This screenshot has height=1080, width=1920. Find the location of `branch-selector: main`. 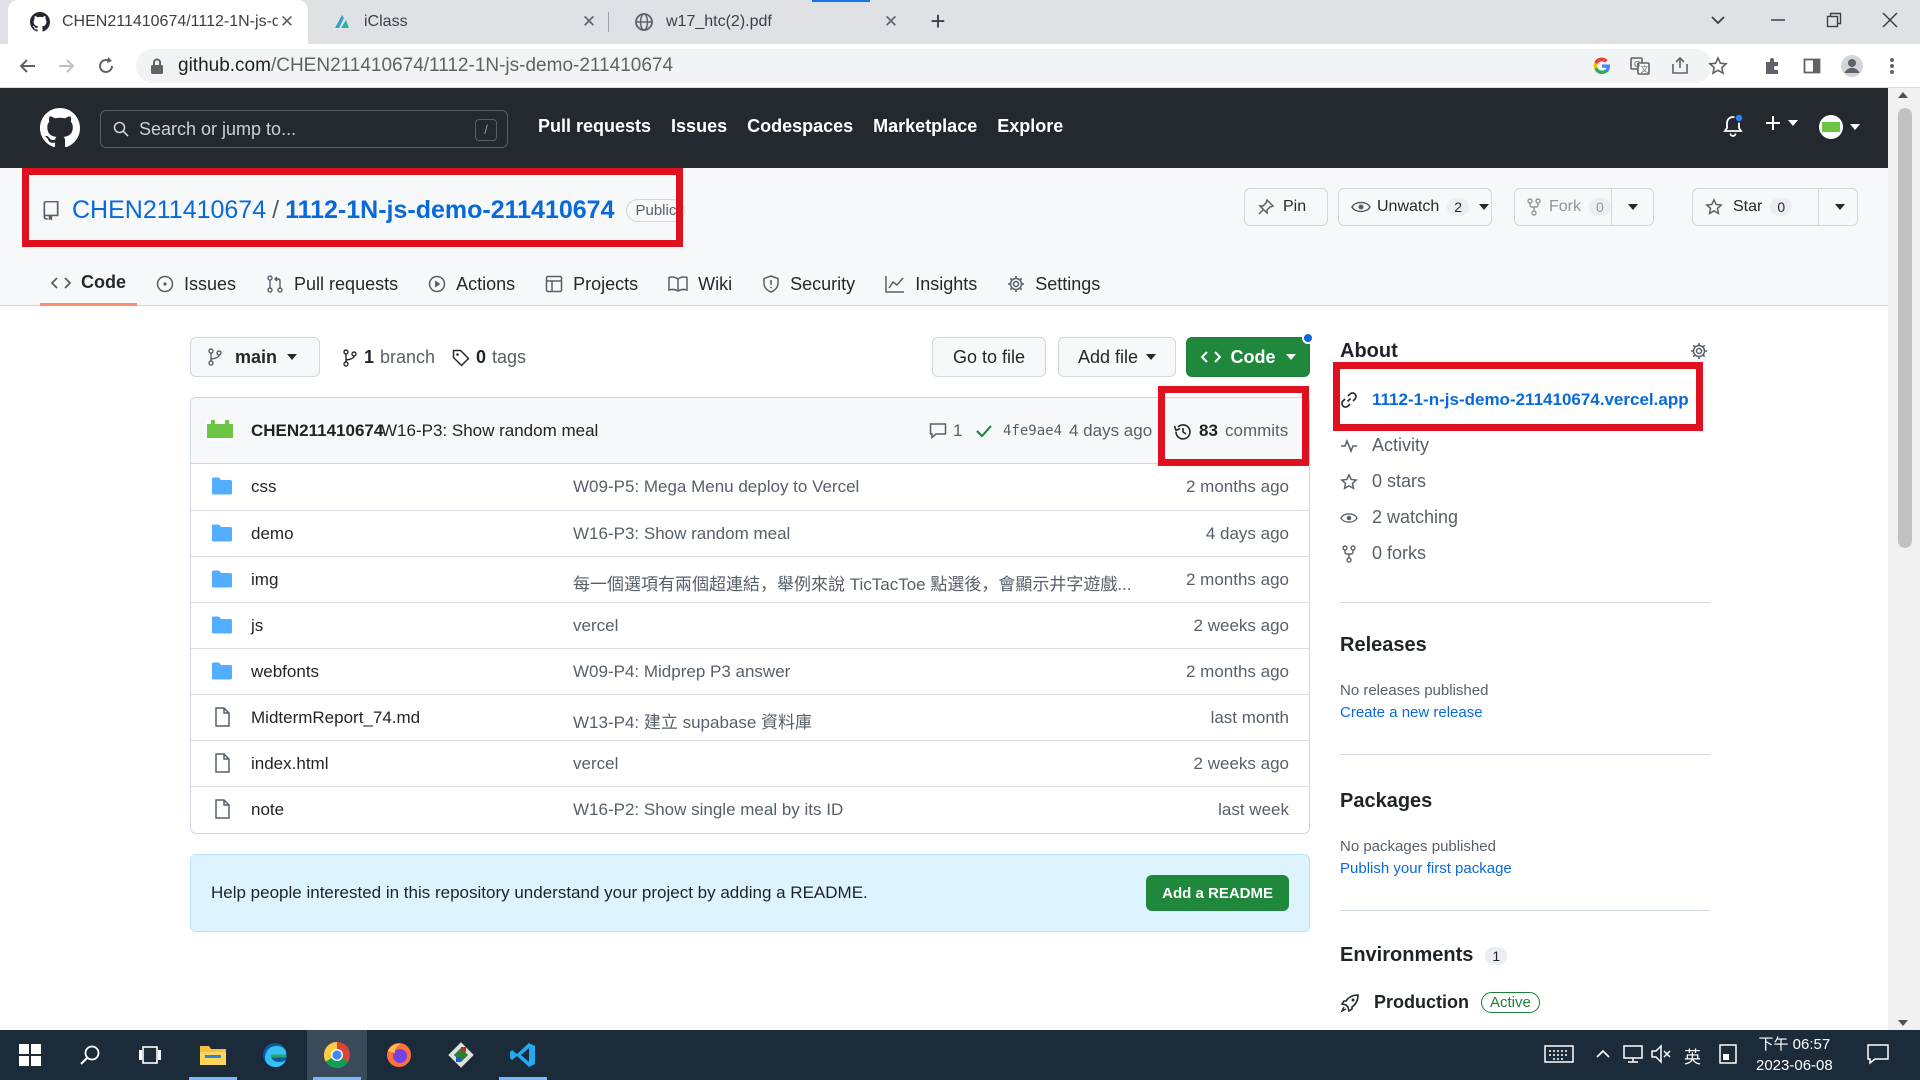

branch-selector: main is located at coordinates (255, 357).